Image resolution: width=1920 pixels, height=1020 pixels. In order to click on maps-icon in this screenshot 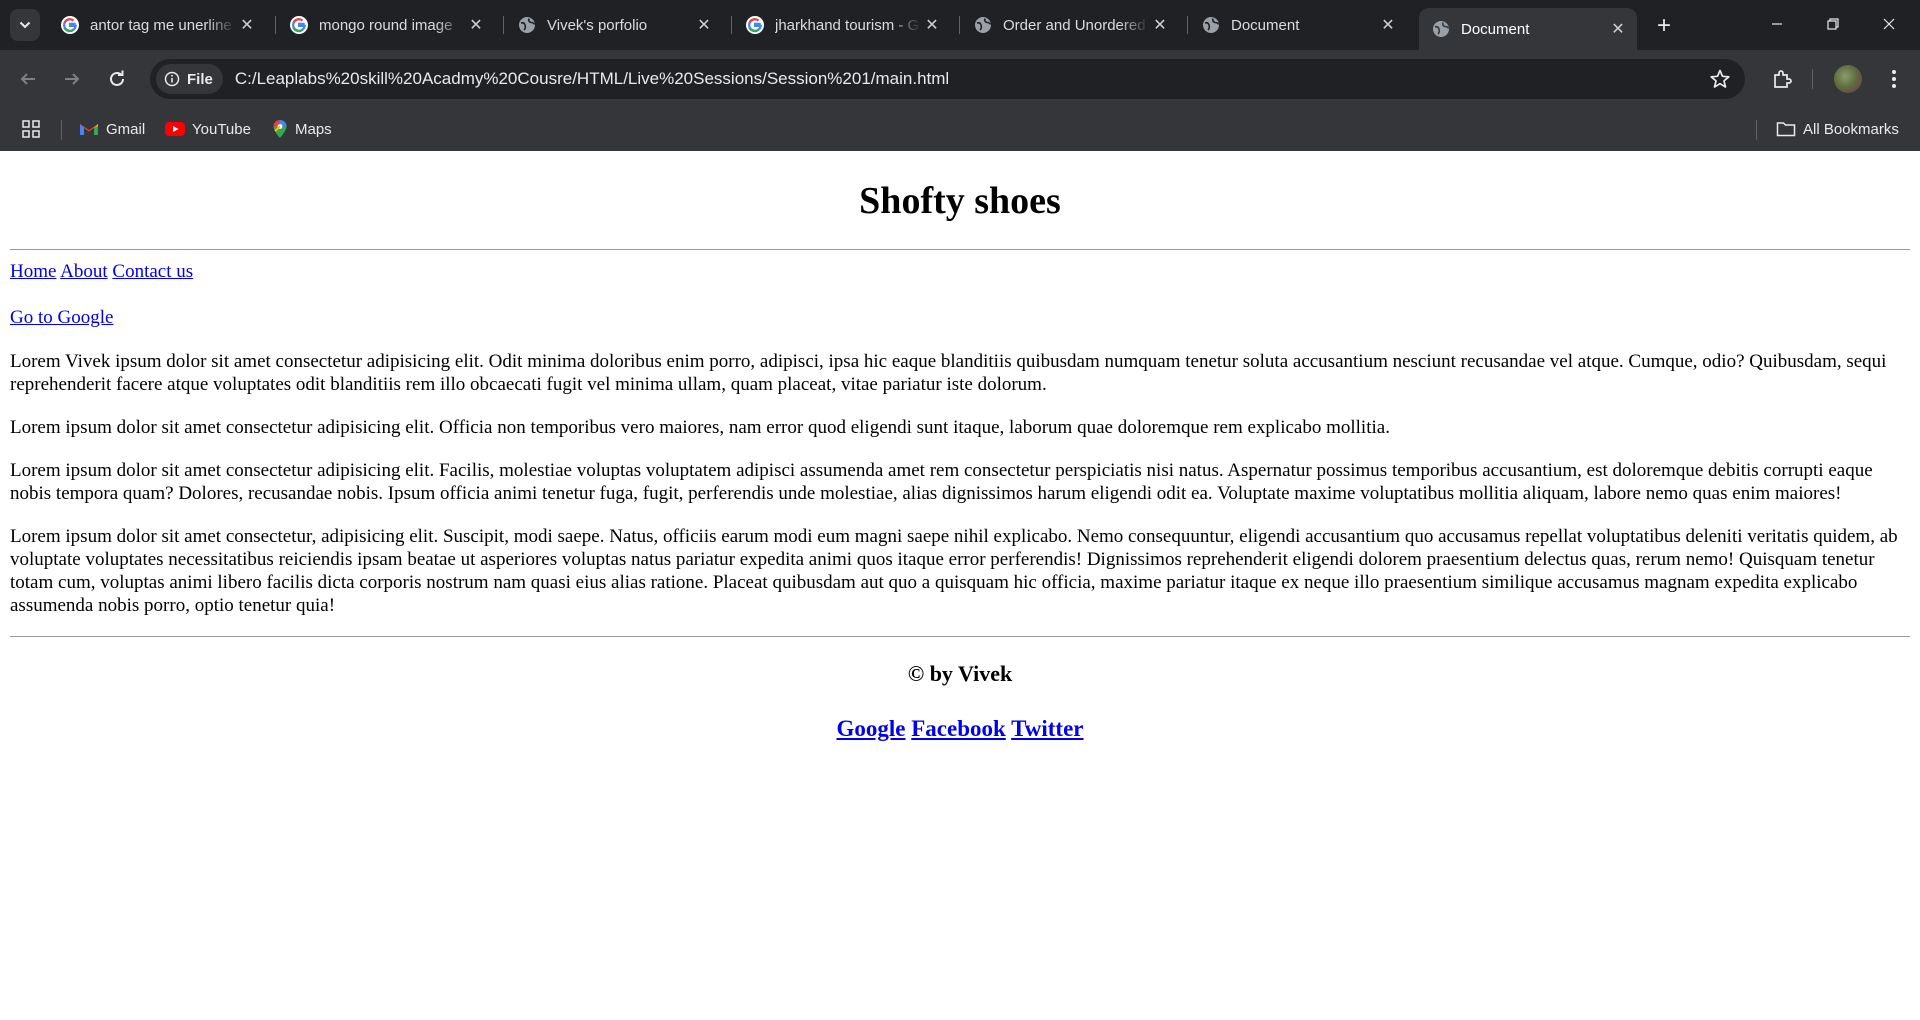, I will do `click(280, 129)`.